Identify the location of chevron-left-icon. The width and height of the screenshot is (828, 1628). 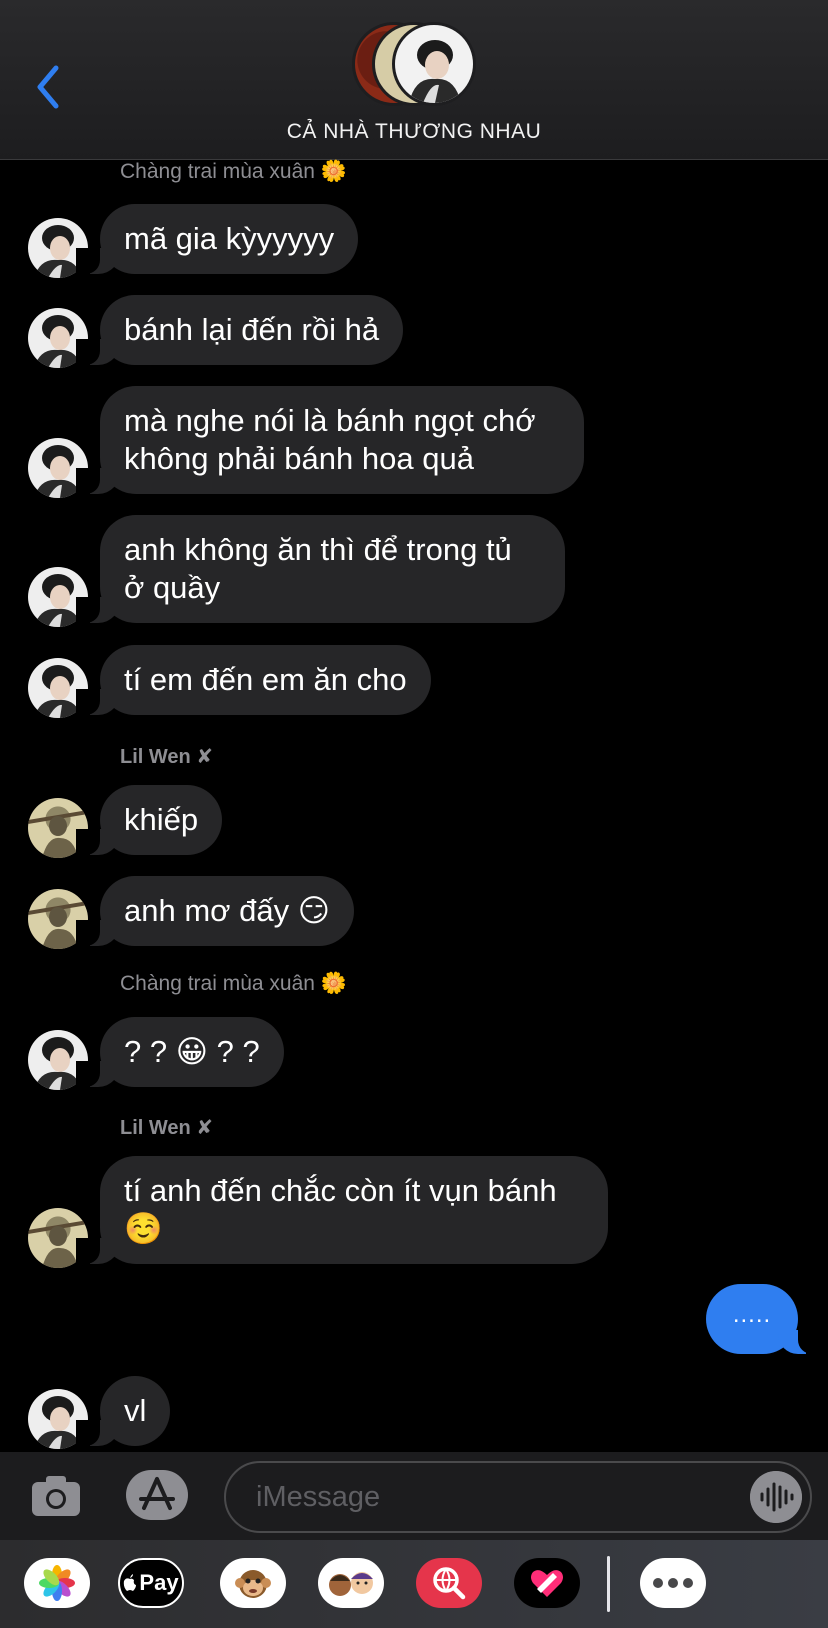
(48, 87).